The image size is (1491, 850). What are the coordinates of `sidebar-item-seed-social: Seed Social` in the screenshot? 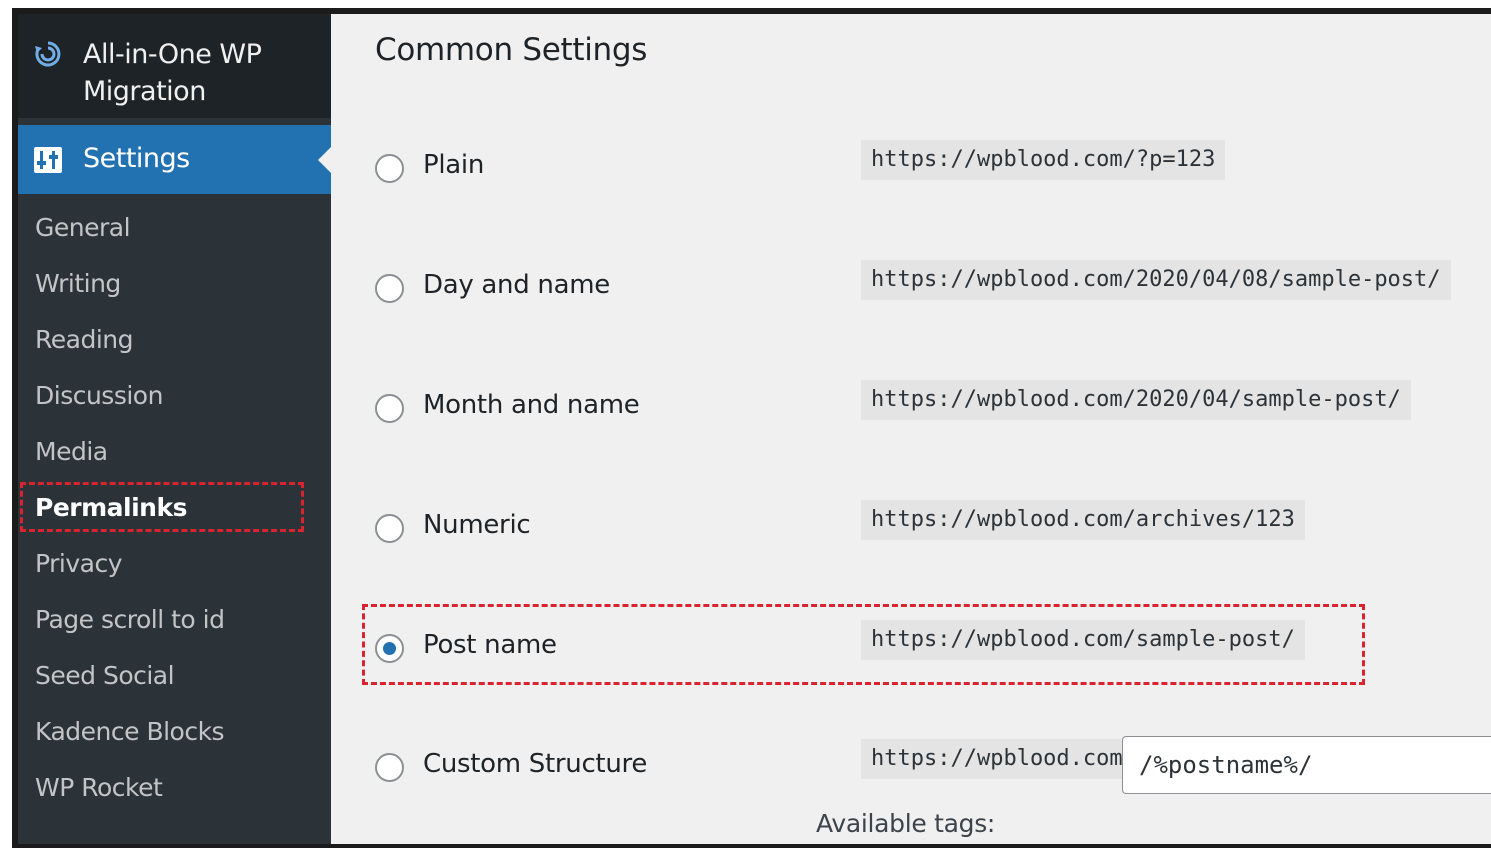 It's located at (174, 676).